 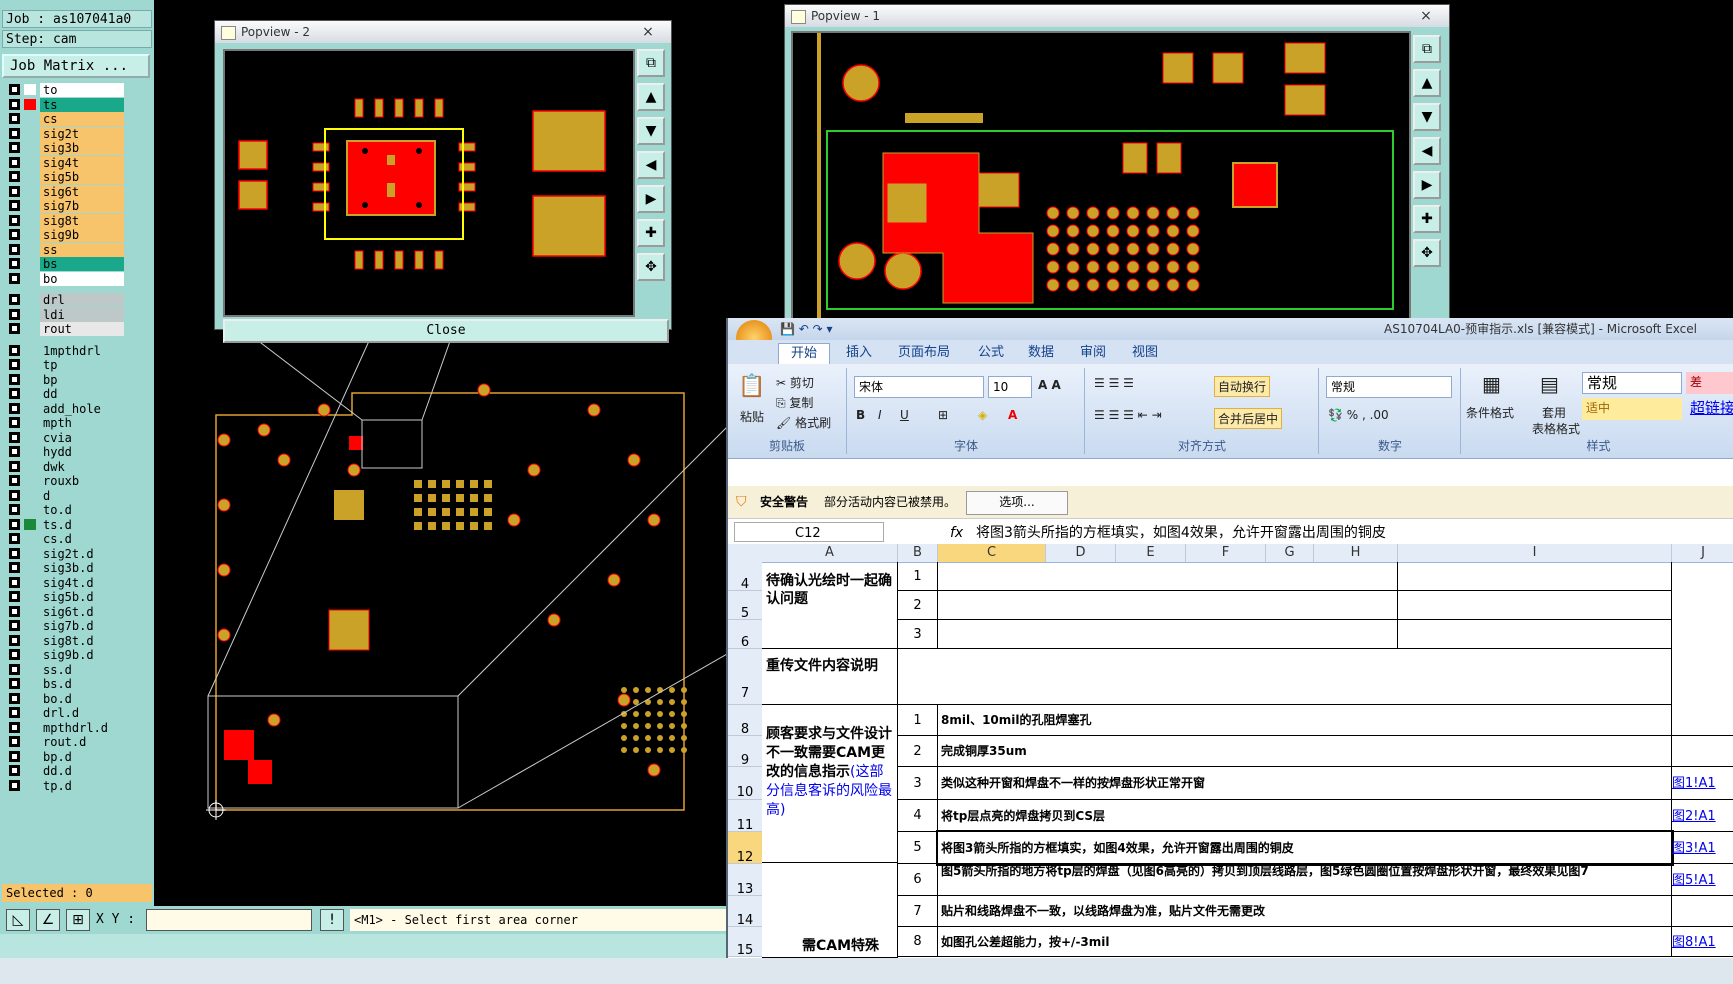 What do you see at coordinates (18, 920) in the screenshot?
I see `measure-tool-button: ◺` at bounding box center [18, 920].